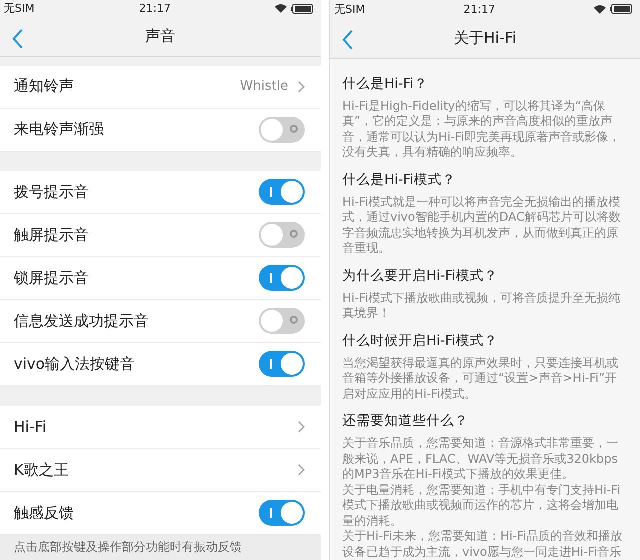  What do you see at coordinates (399, 179) in the screenshot?
I see `section-heading: 什么是Hi-Fi模式？` at bounding box center [399, 179].